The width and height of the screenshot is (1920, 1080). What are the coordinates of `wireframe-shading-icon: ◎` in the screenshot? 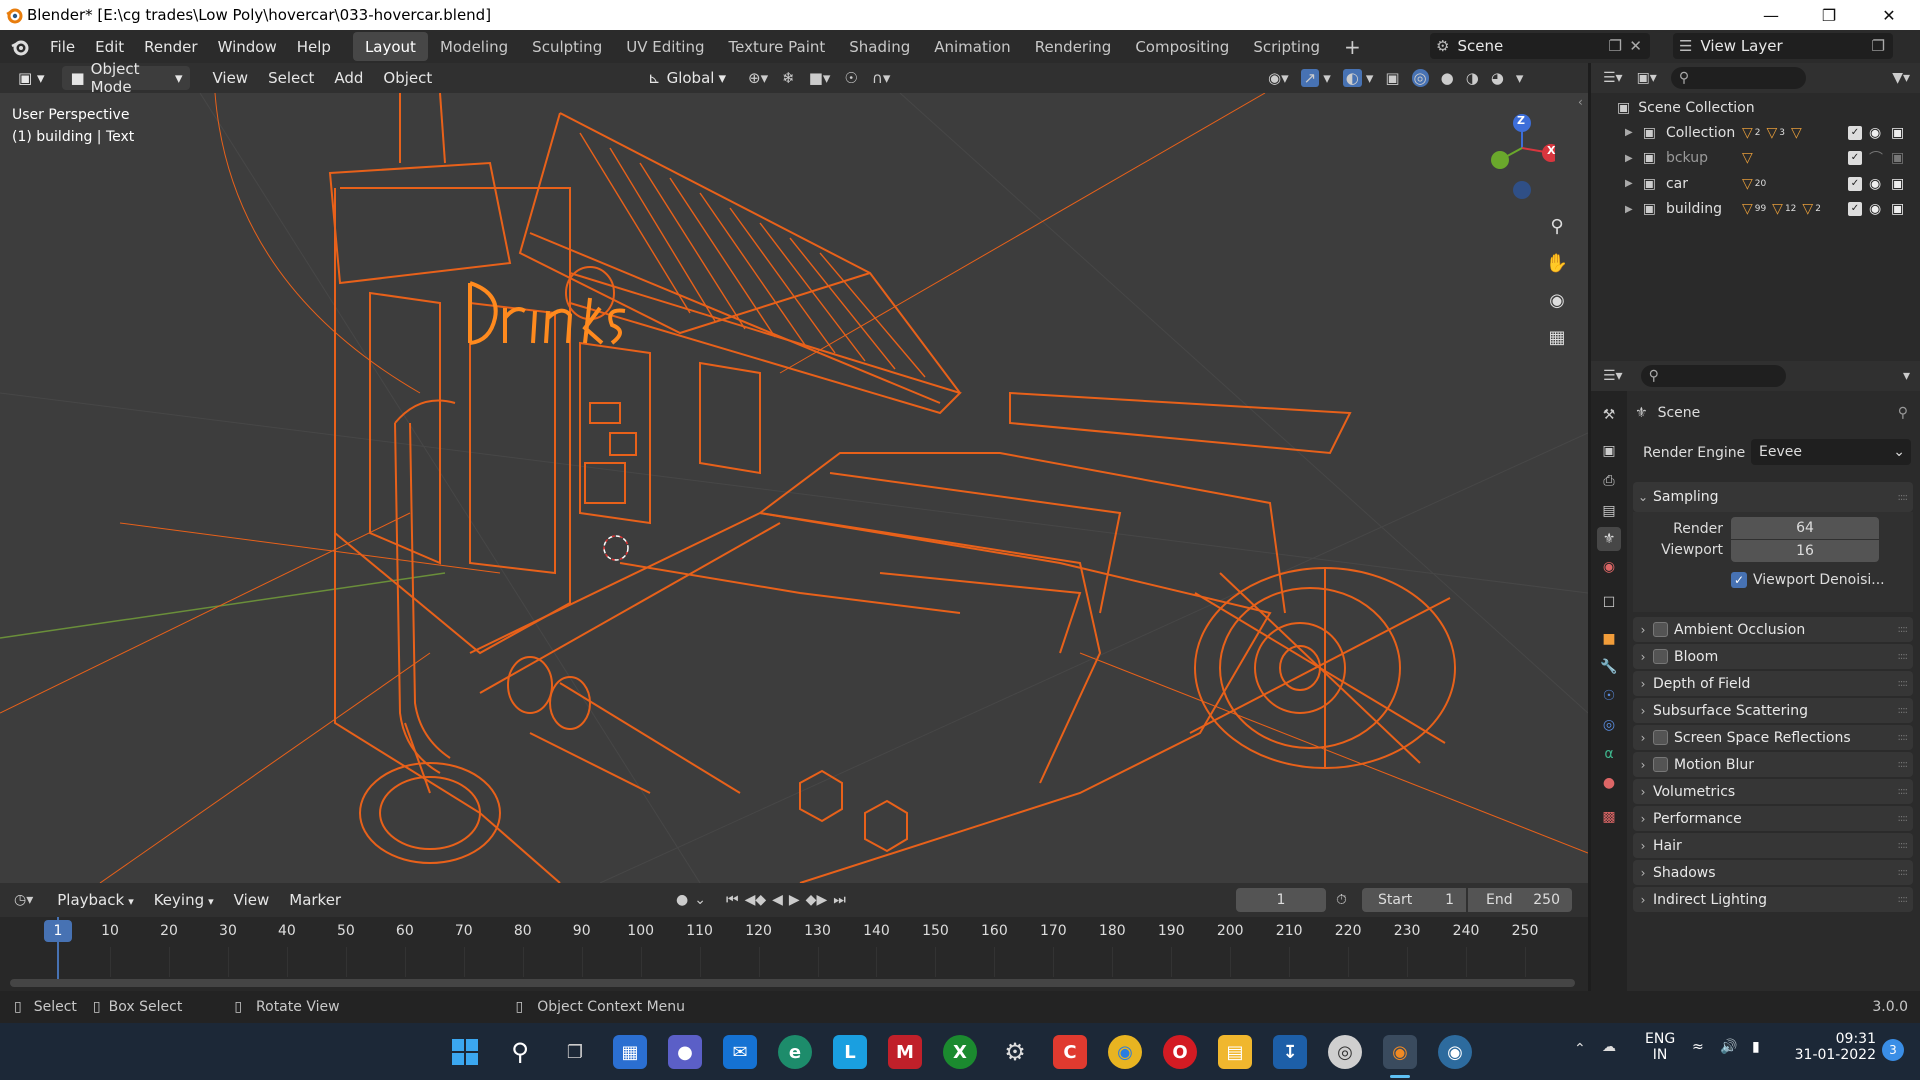 It's located at (1420, 78).